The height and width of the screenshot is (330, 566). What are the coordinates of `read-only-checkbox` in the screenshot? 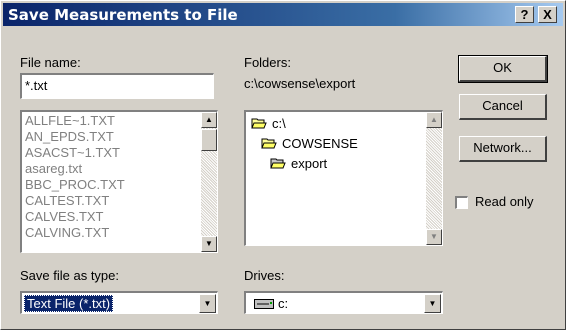 It's located at (461, 202).